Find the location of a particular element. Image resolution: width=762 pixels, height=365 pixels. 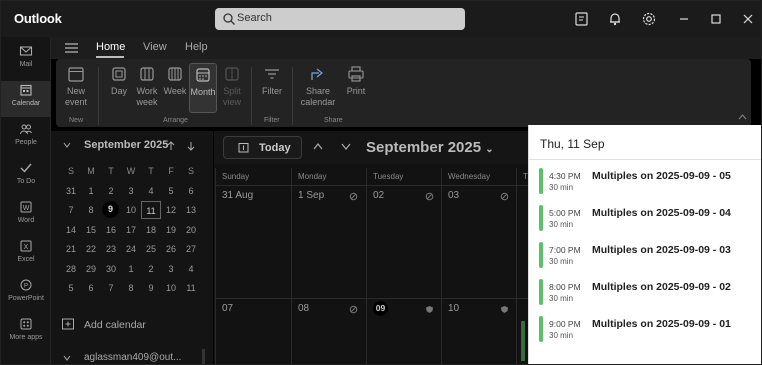

filter-button: Filter is located at coordinates (272, 89).